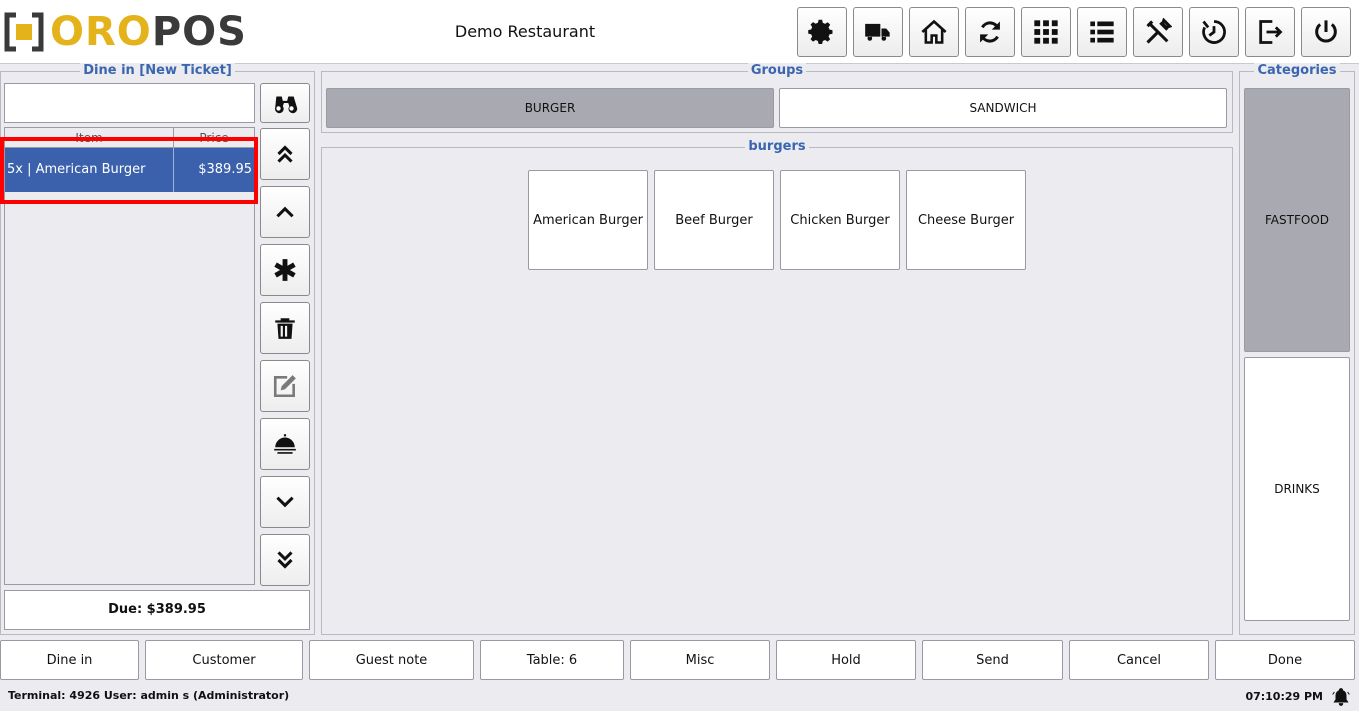  Describe the element at coordinates (552, 660) in the screenshot. I see `table-button: Table: 6` at that location.